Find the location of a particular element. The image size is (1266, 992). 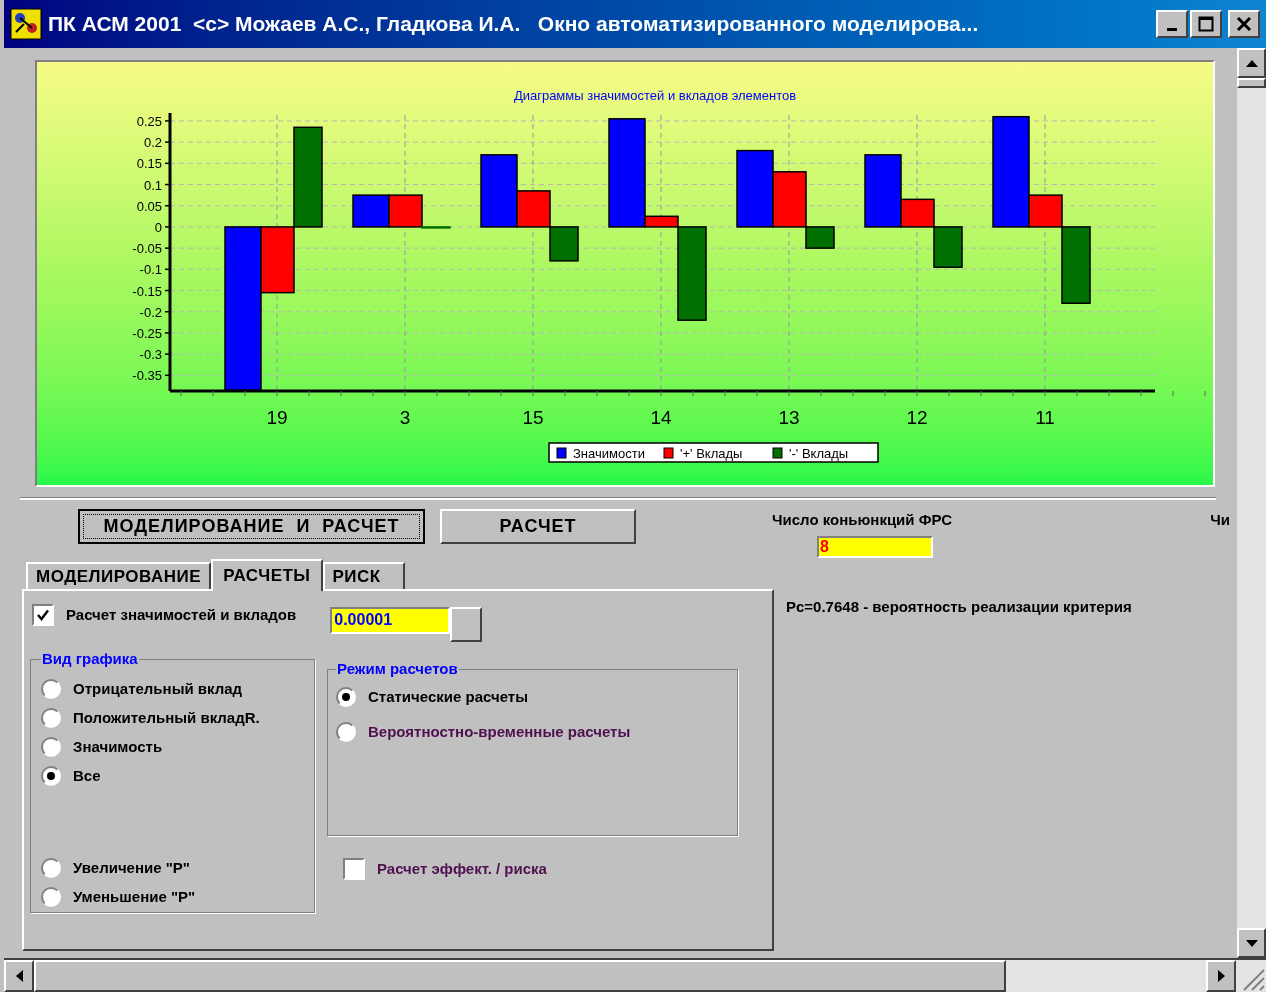

x-tick-label: 19 is located at coordinates (277, 417).